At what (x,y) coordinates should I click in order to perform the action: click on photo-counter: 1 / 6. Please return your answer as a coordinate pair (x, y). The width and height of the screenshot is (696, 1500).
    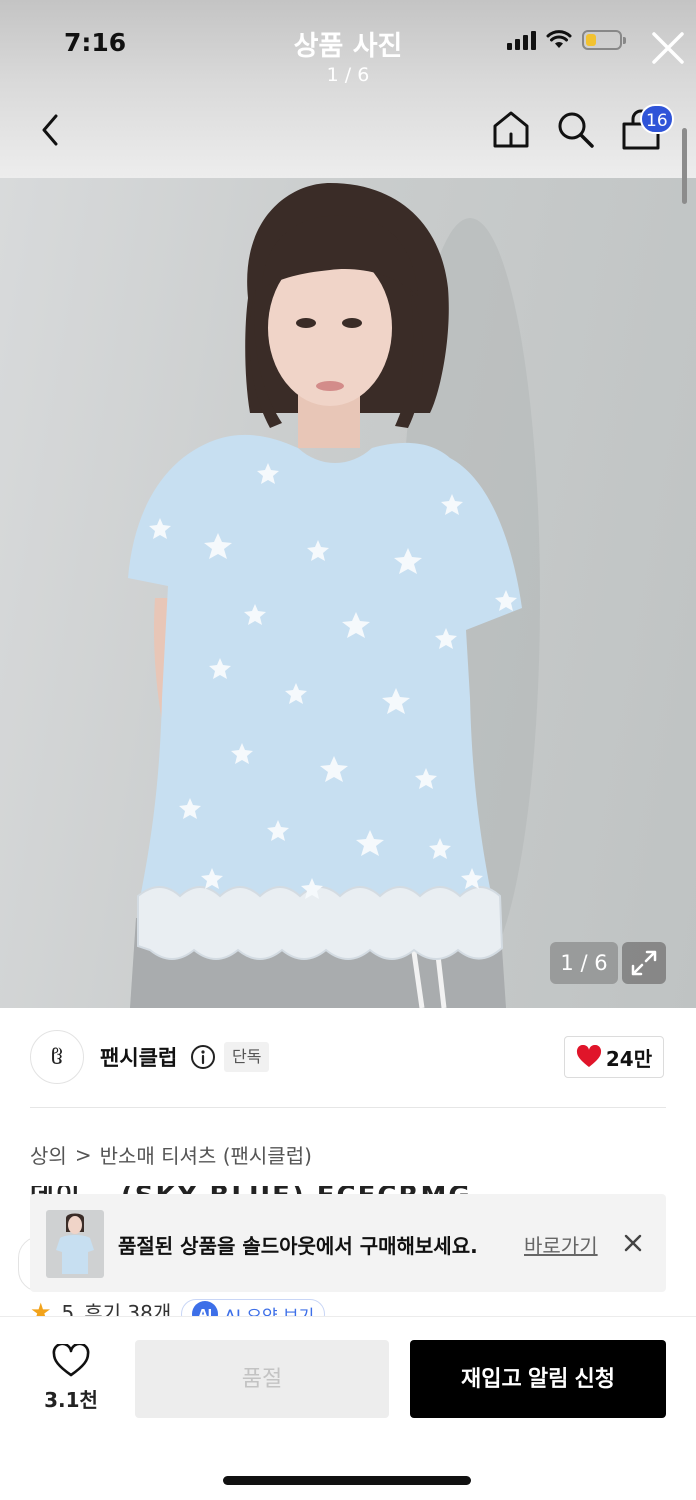
    Looking at the image, I should click on (584, 963).